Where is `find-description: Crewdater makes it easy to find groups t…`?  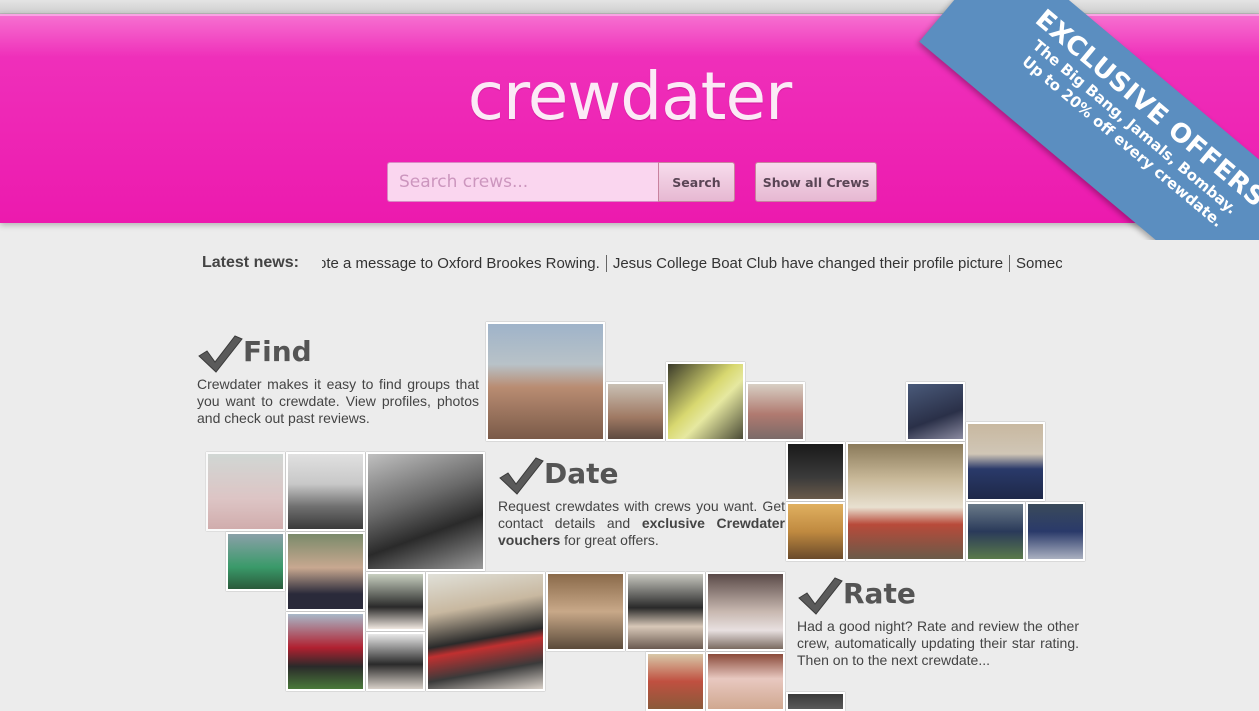
find-description: Crewdater makes it easy to find groups t… is located at coordinates (338, 401).